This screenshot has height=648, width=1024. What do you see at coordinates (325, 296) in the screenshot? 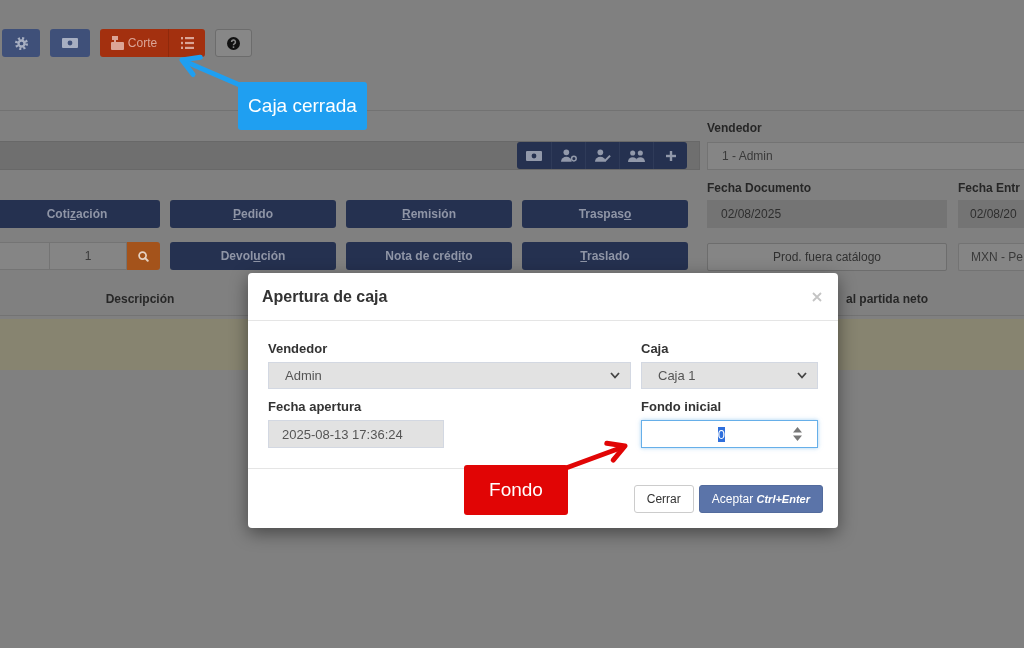
I see `dialog-title: Apertura de caja` at bounding box center [325, 296].